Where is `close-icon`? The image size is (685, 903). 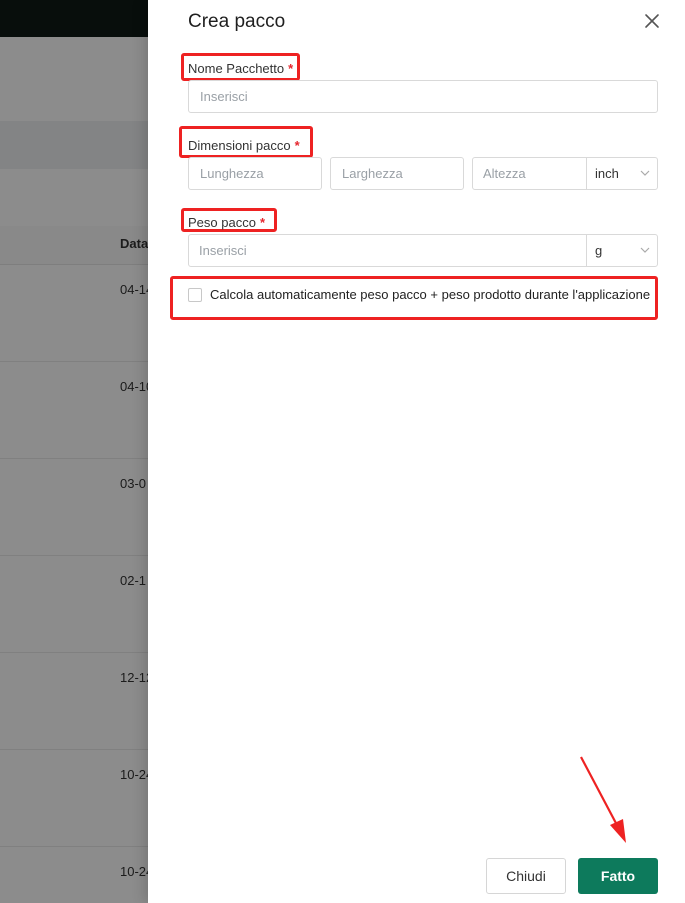 close-icon is located at coordinates (652, 21).